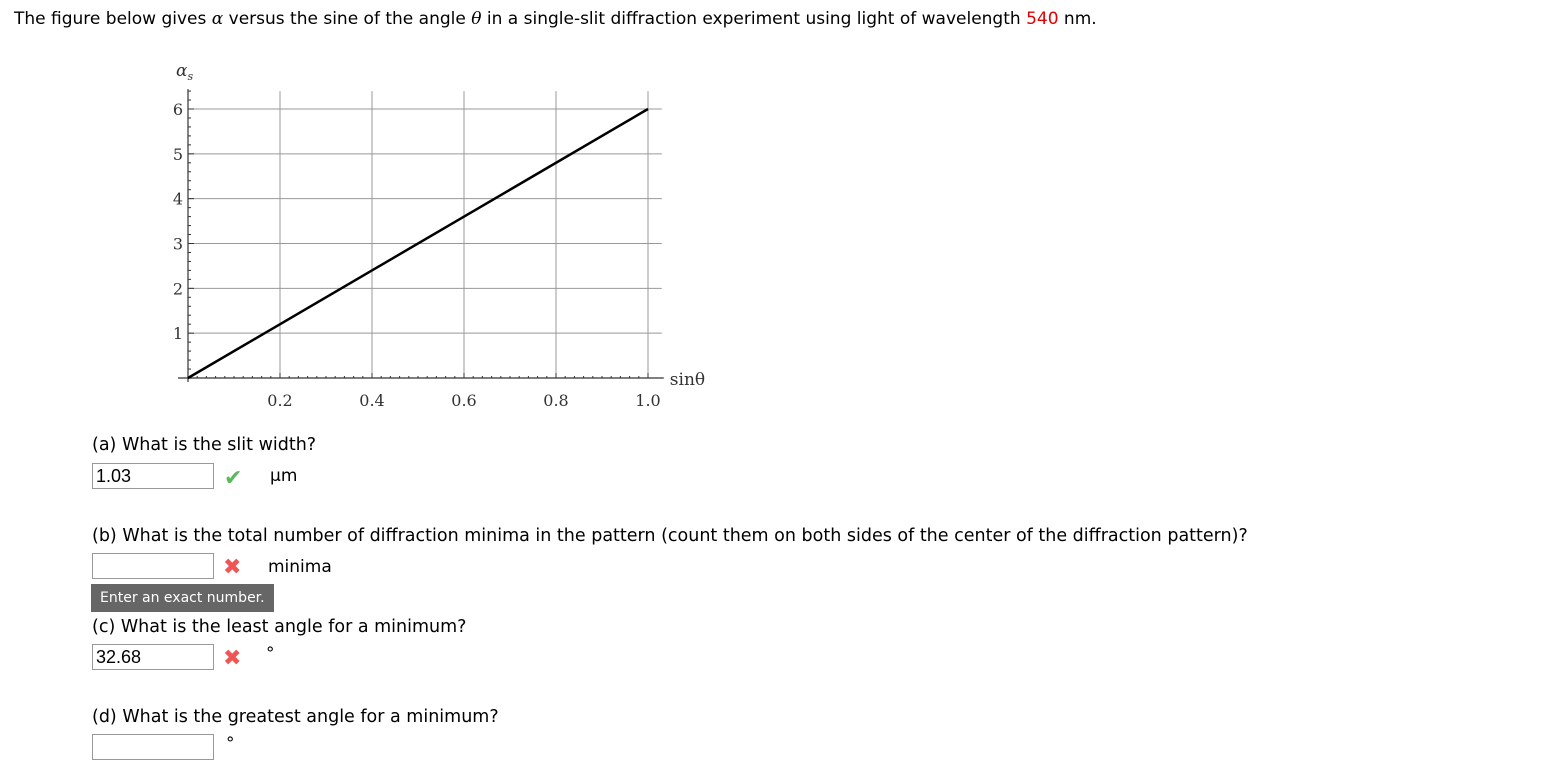 The image size is (1566, 765). Describe the element at coordinates (178, 109) in the screenshot. I see `y-tick-label: 6` at that location.